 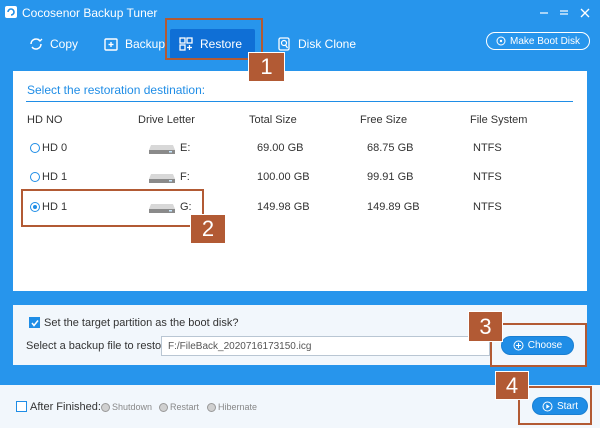 What do you see at coordinates (499, 120) in the screenshot?
I see `col-header-file-system: File System` at bounding box center [499, 120].